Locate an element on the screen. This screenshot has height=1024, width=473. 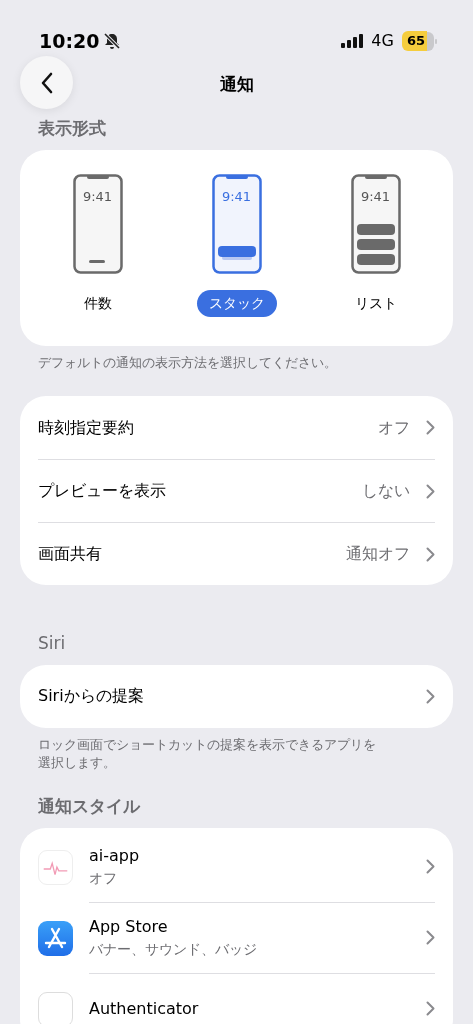
app-detail: オフ is located at coordinates (103, 878).